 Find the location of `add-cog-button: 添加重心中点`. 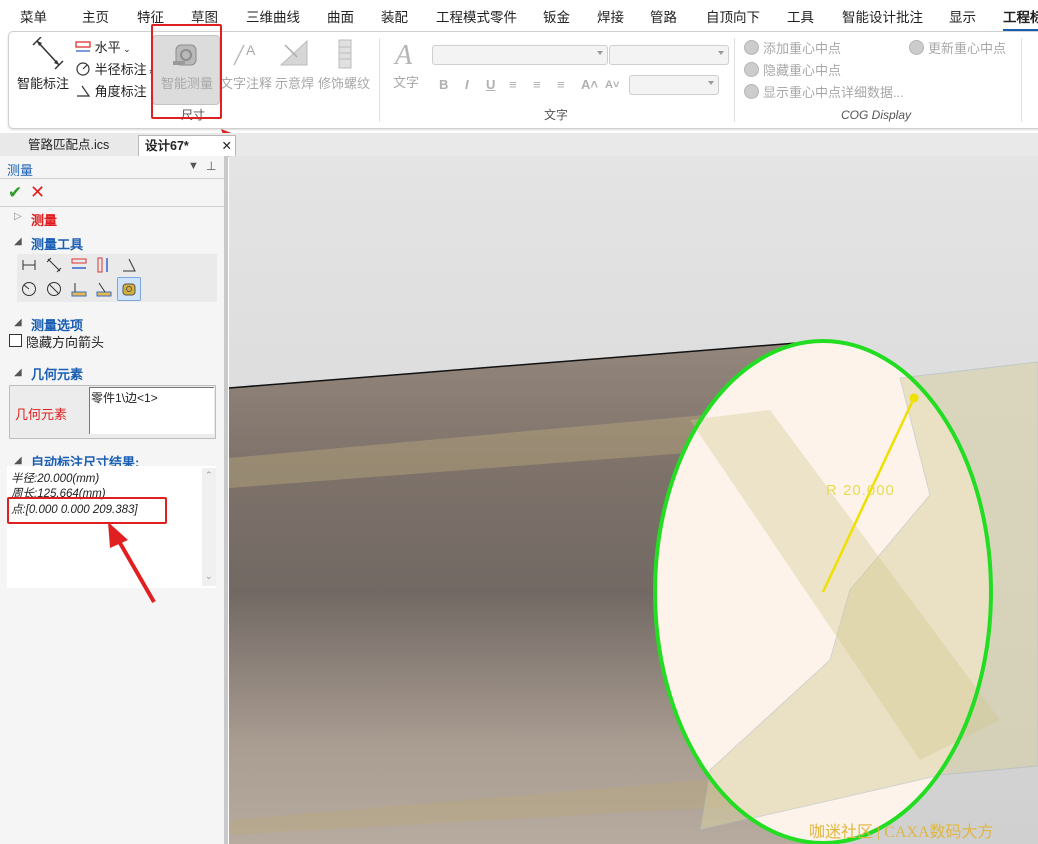

add-cog-button: 添加重心中点 is located at coordinates (792, 47).